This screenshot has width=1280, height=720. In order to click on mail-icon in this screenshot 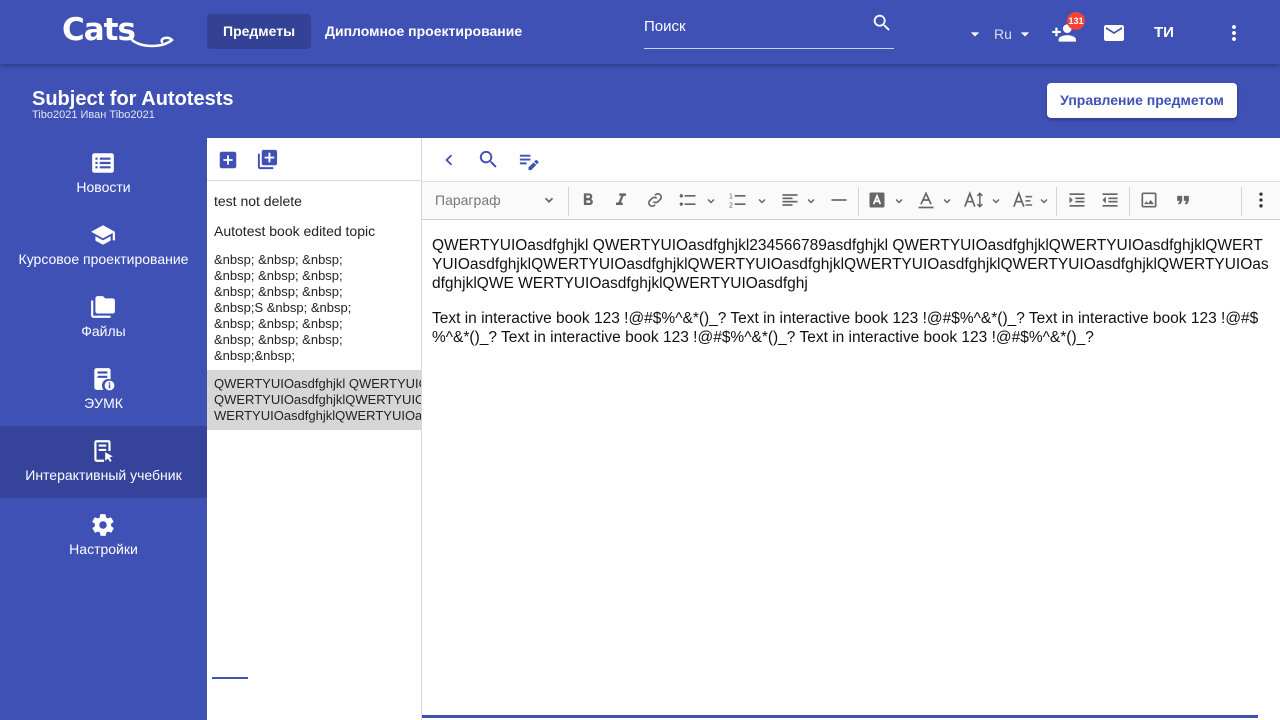, I will do `click(1114, 35)`.